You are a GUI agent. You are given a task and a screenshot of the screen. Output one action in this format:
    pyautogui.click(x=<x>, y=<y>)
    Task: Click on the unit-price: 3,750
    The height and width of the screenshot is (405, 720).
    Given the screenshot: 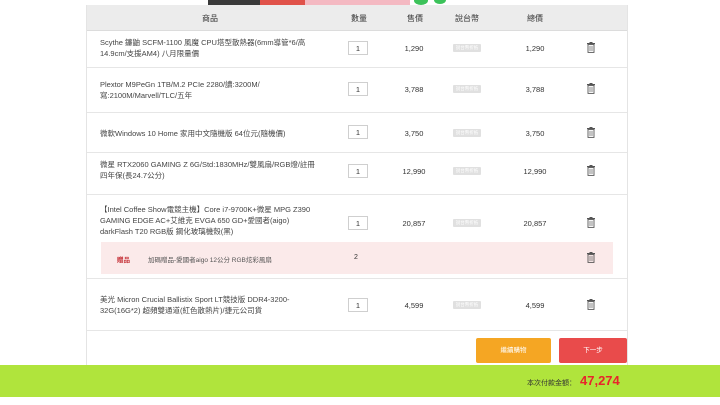 What is the action you would take?
    pyautogui.click(x=414, y=133)
    